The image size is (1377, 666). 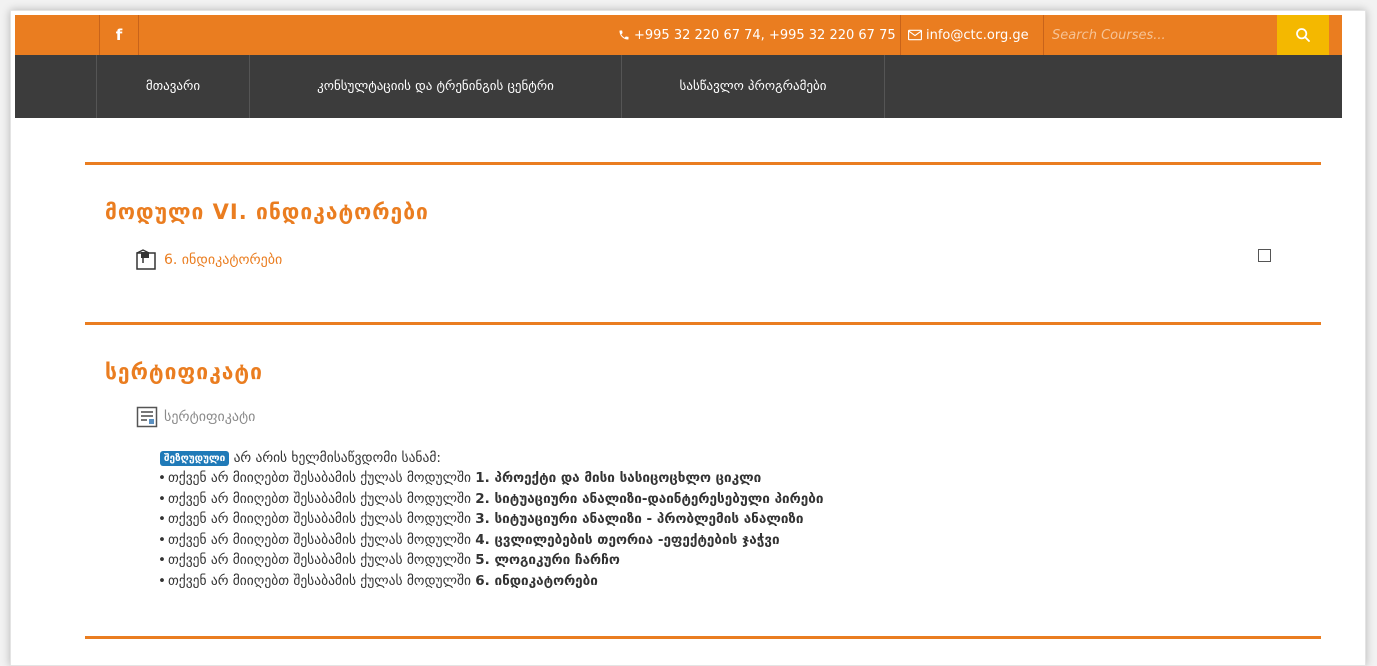 What do you see at coordinates (119, 35) in the screenshot?
I see `facebook-icon: f` at bounding box center [119, 35].